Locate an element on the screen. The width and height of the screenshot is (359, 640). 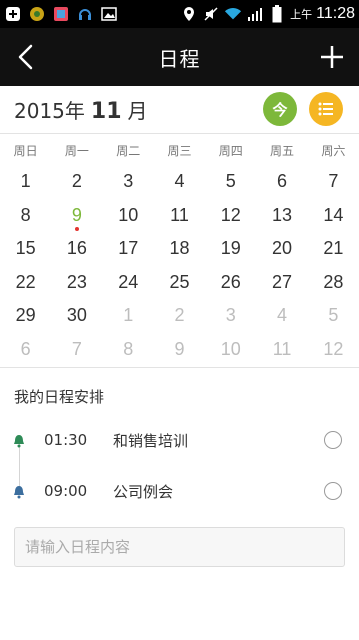
schedule-text: 和销售培训 is located at coordinates (151, 440).